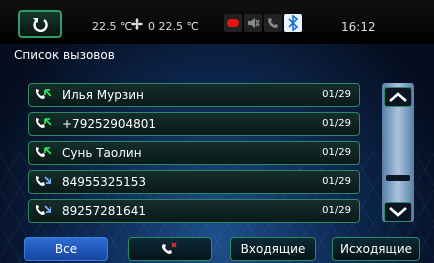 This screenshot has height=263, width=434. I want to click on back-button, so click(40, 24).